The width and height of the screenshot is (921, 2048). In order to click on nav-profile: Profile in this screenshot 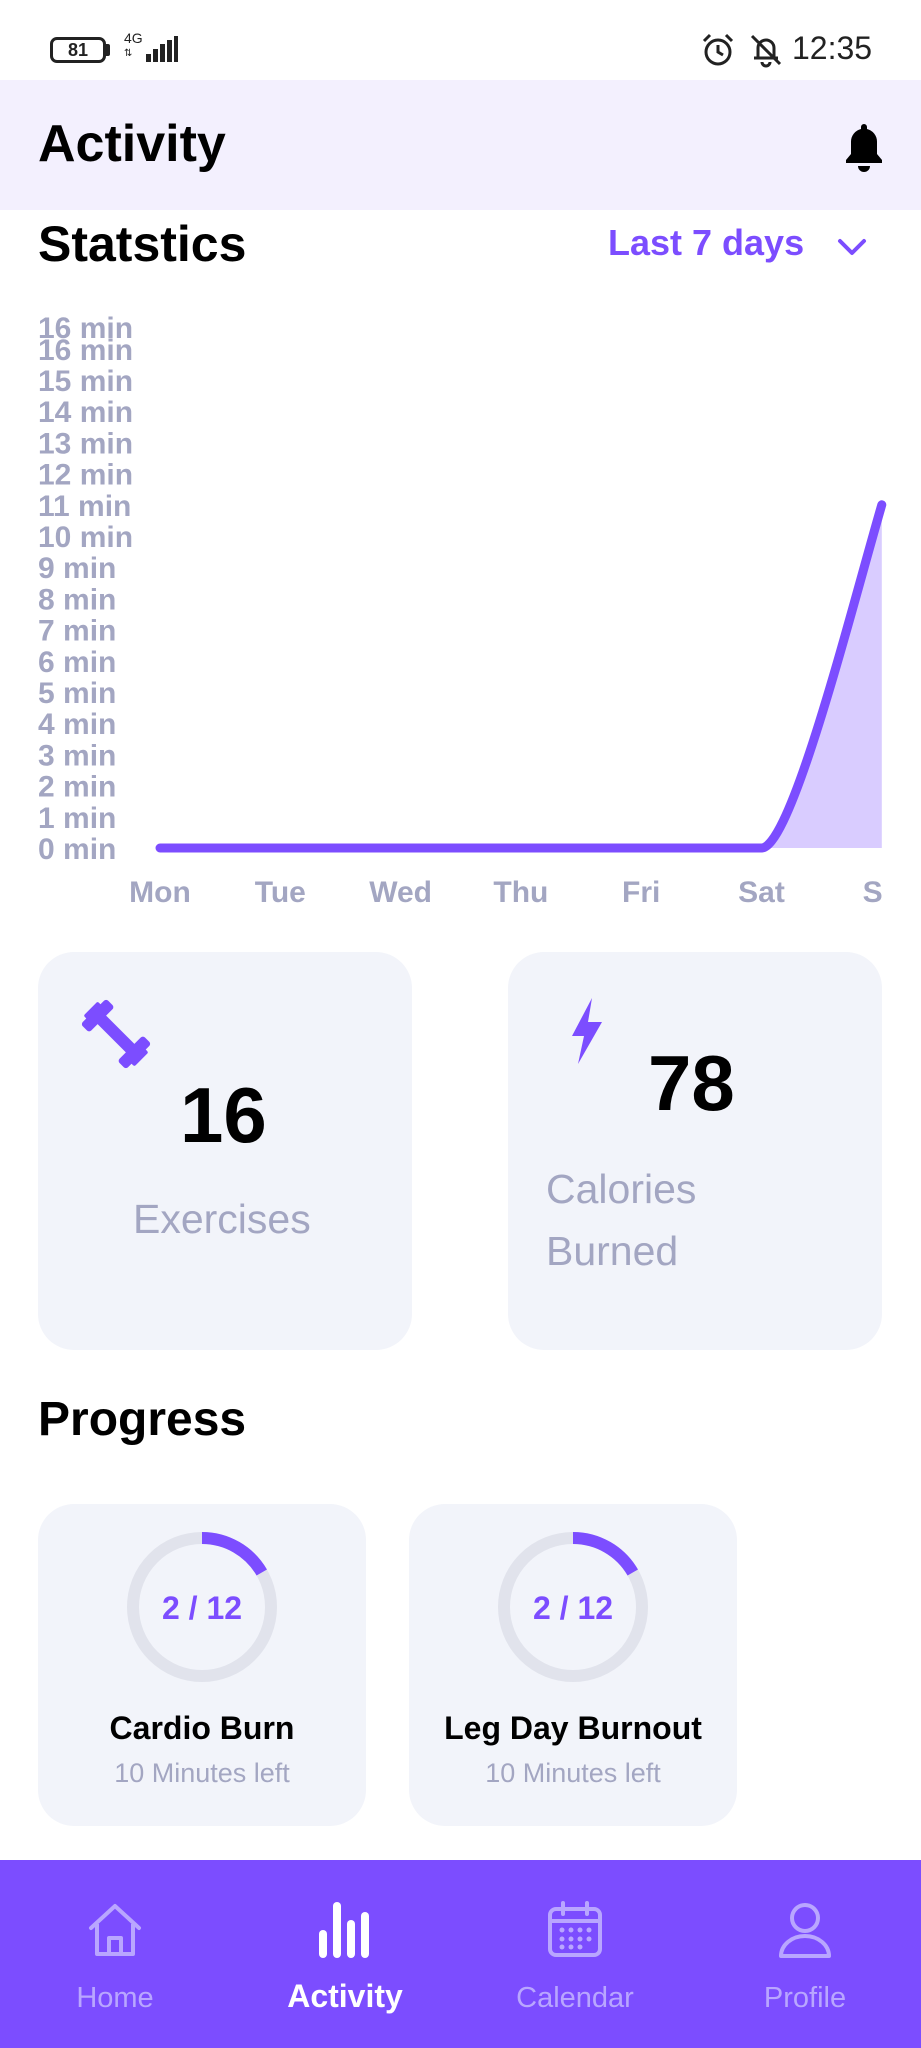, I will do `click(805, 1954)`.